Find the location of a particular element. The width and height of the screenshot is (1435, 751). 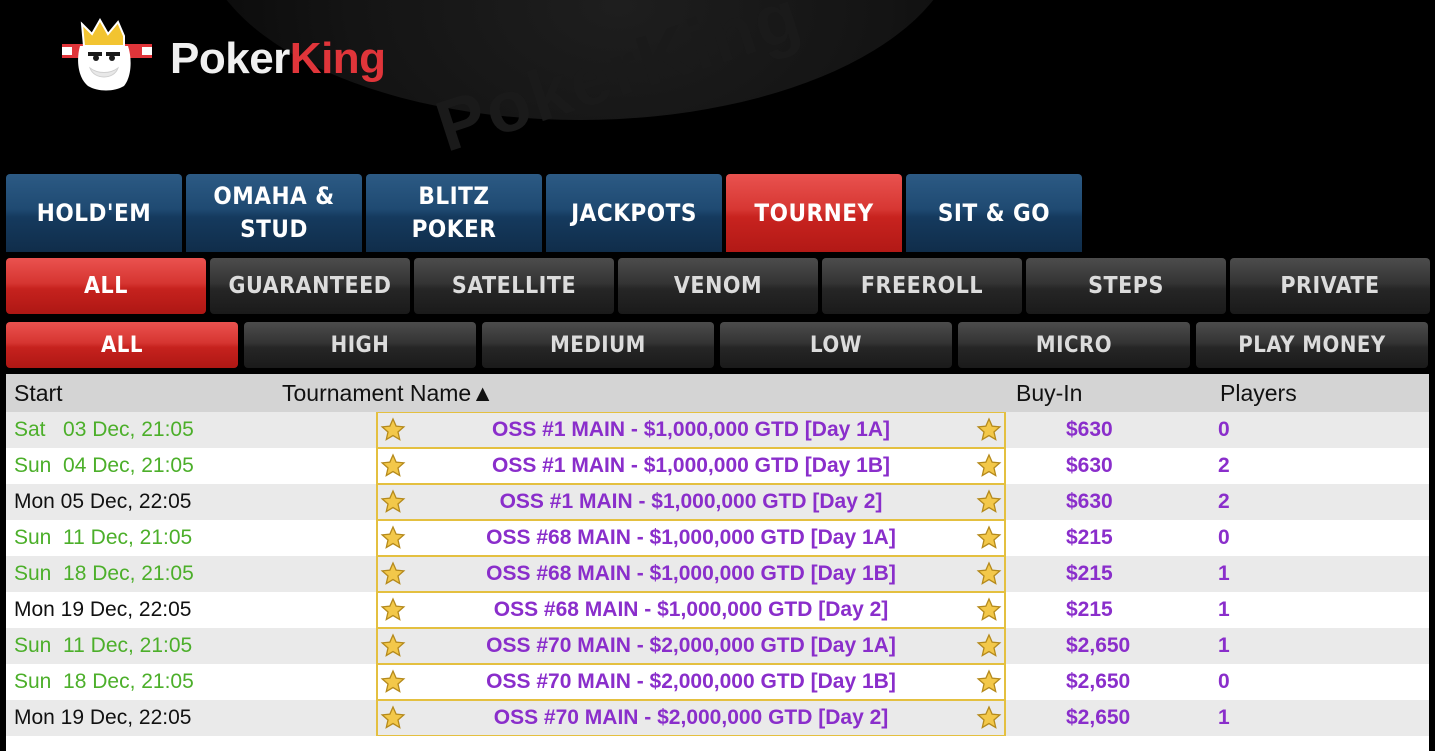

tournament-name-cell: OSS #1 MAIN - $1,000,000 GTD [Day 1B] is located at coordinates (691, 466).